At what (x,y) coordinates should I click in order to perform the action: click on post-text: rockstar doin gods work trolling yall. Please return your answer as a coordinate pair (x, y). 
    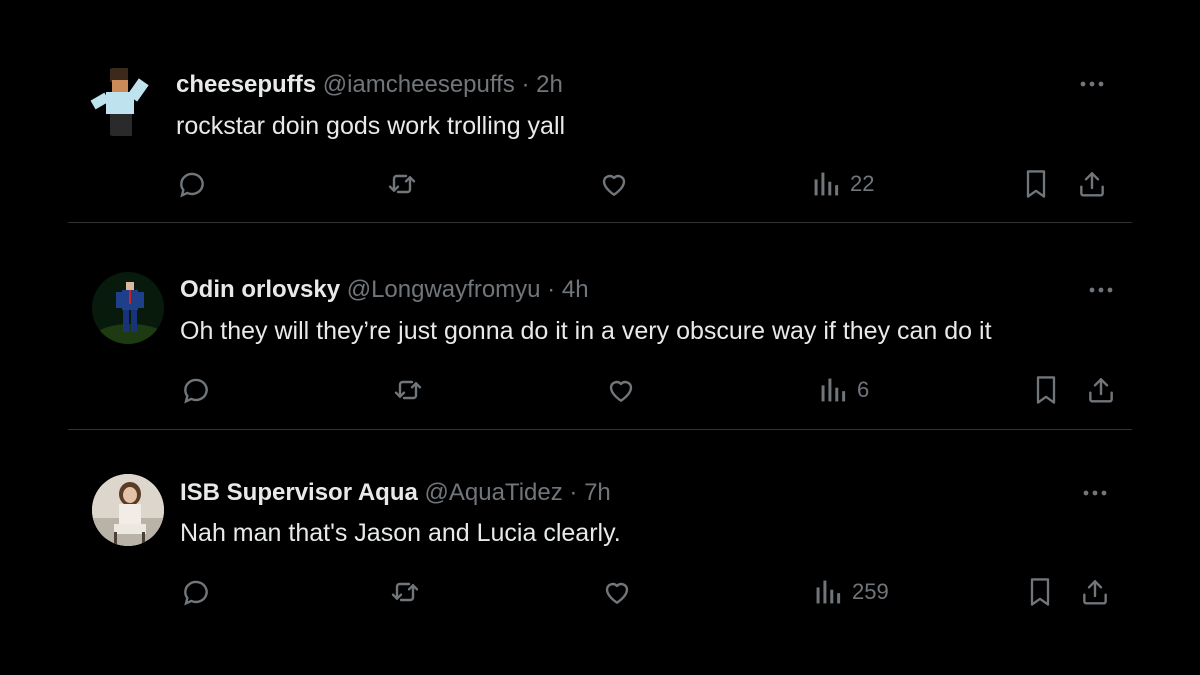
    Looking at the image, I should click on (371, 126).